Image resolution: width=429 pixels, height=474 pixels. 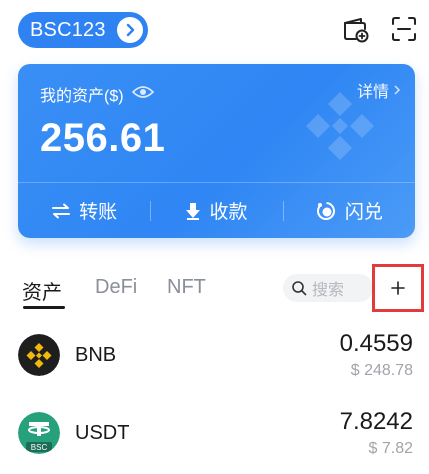 I want to click on total-balance: 256.61, so click(x=103, y=138).